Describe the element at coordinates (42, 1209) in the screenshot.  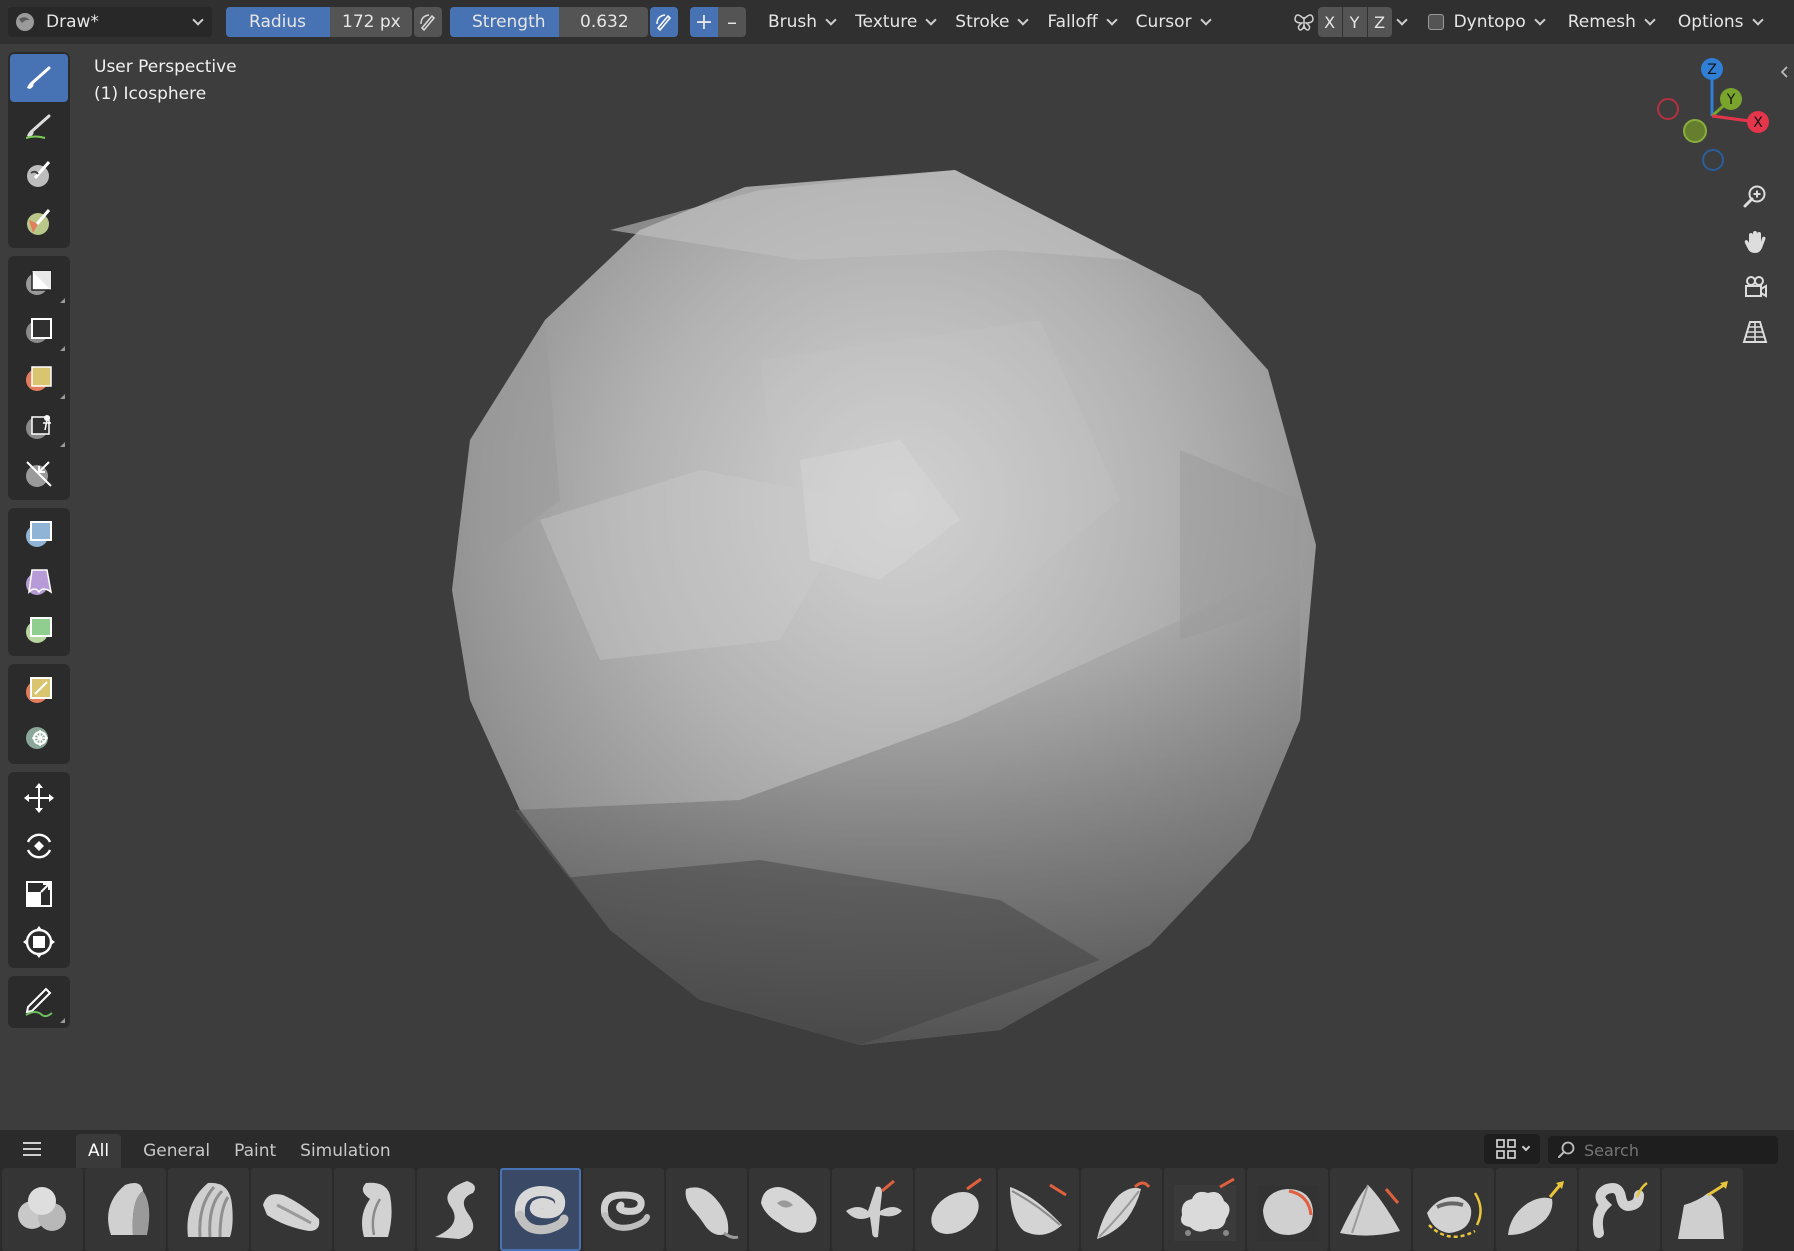
I see `brush-thumb-blob` at that location.